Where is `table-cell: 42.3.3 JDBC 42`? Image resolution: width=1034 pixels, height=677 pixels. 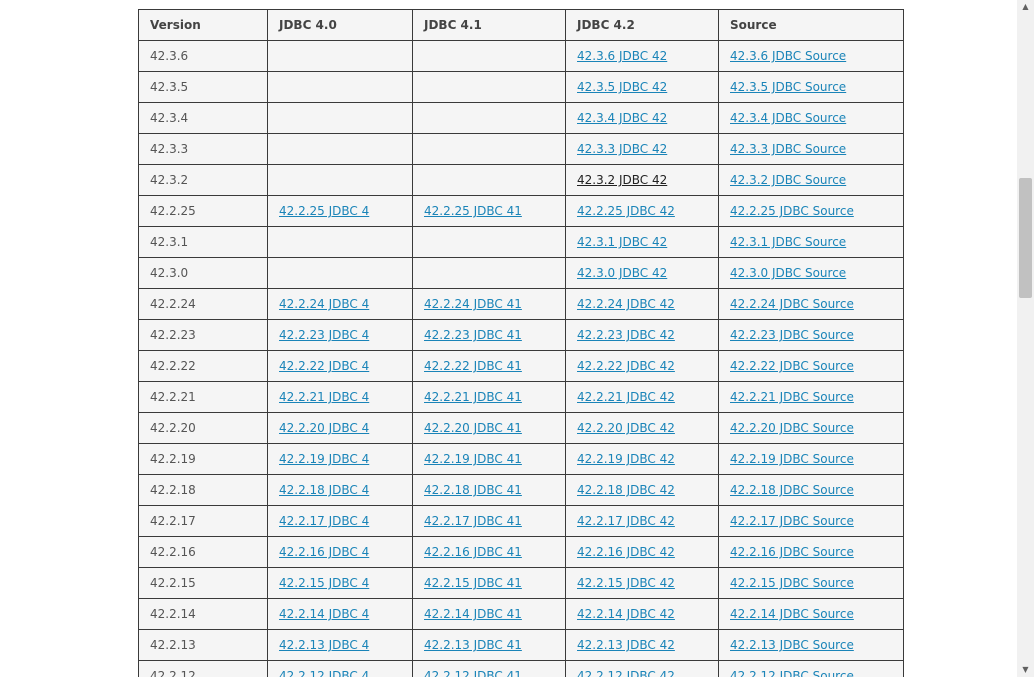 table-cell: 42.3.3 JDBC 42 is located at coordinates (642, 149).